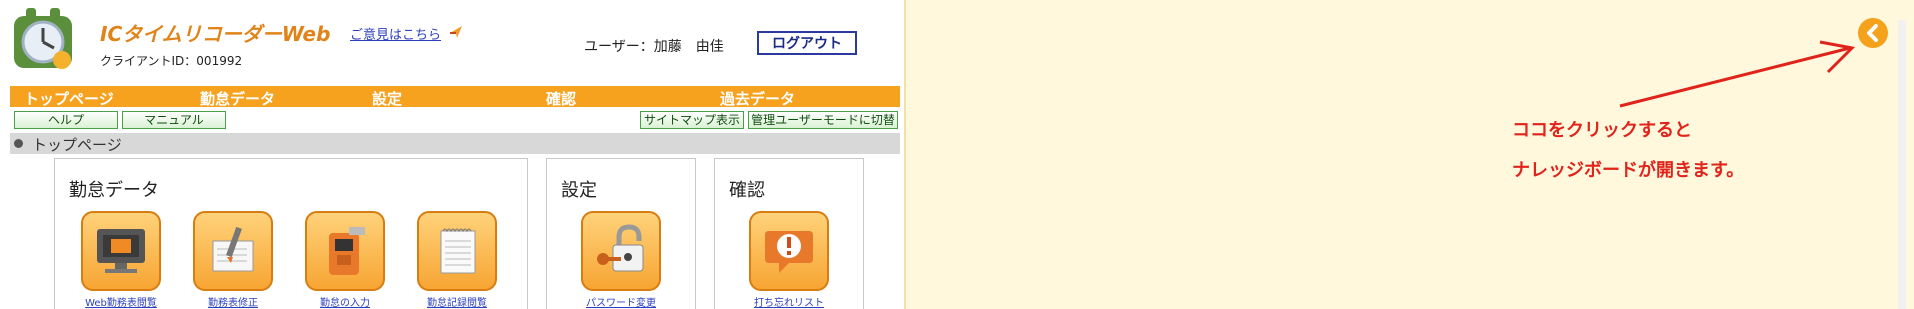  I want to click on nav-item-confirm: 確認, so click(561, 98).